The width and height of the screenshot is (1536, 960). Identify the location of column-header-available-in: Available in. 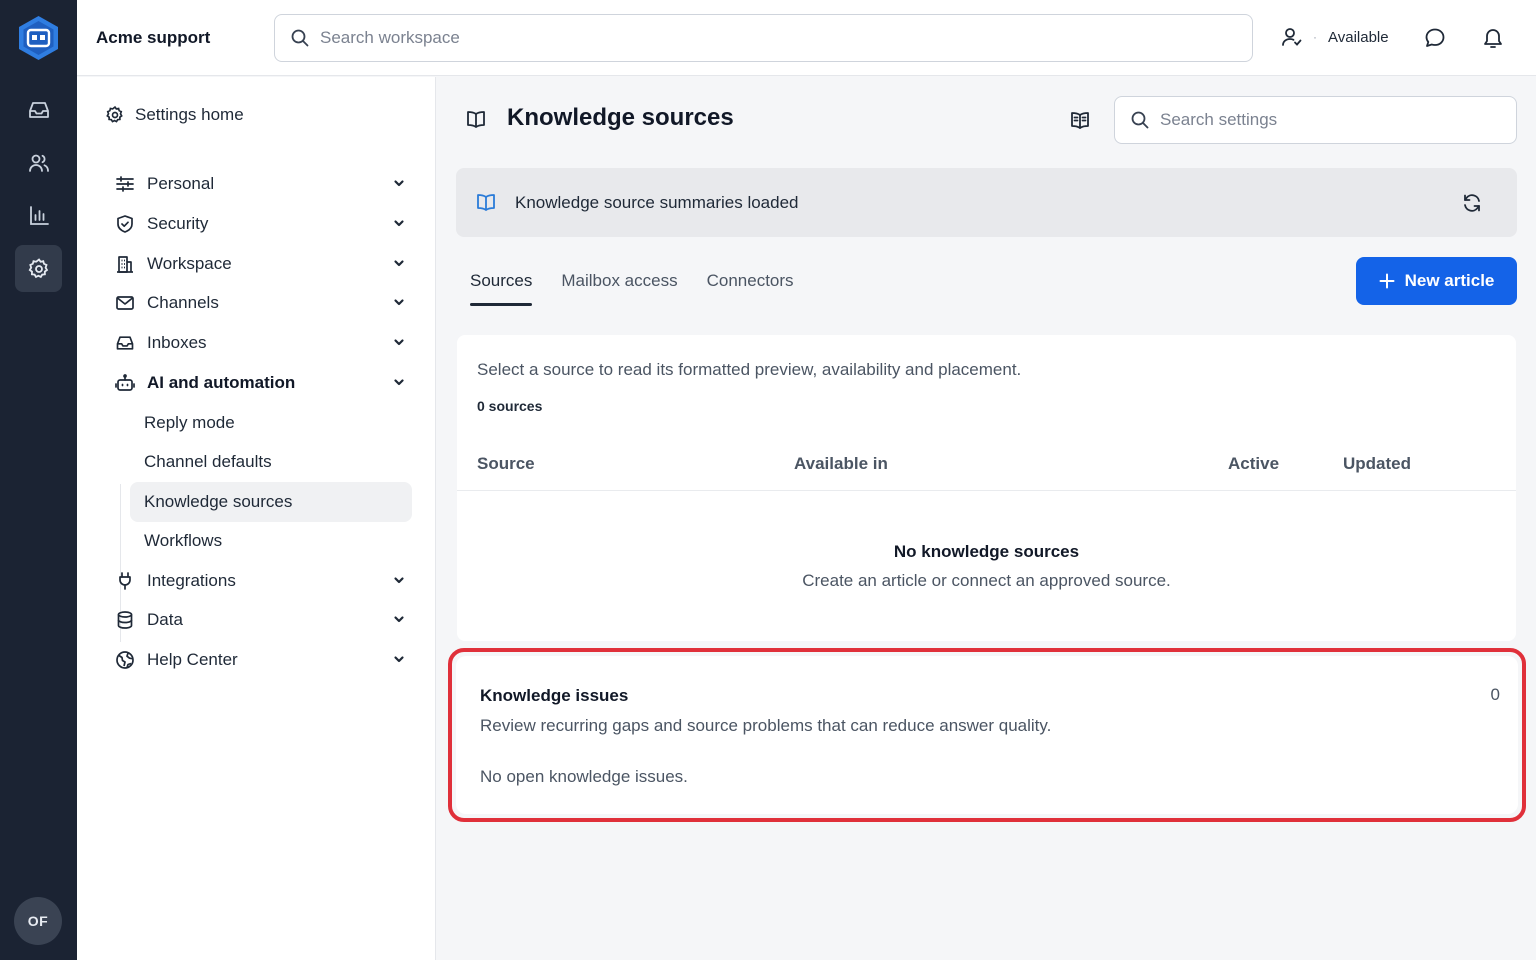
(841, 464).